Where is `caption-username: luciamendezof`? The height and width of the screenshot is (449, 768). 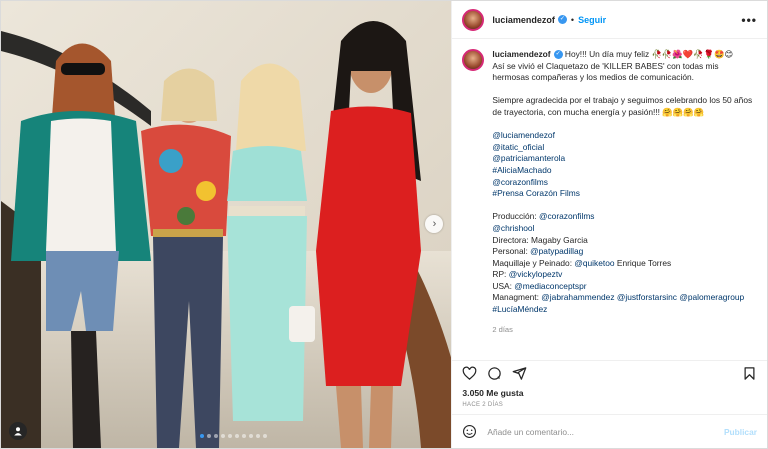
caption-username: luciamendezof is located at coordinates (521, 54).